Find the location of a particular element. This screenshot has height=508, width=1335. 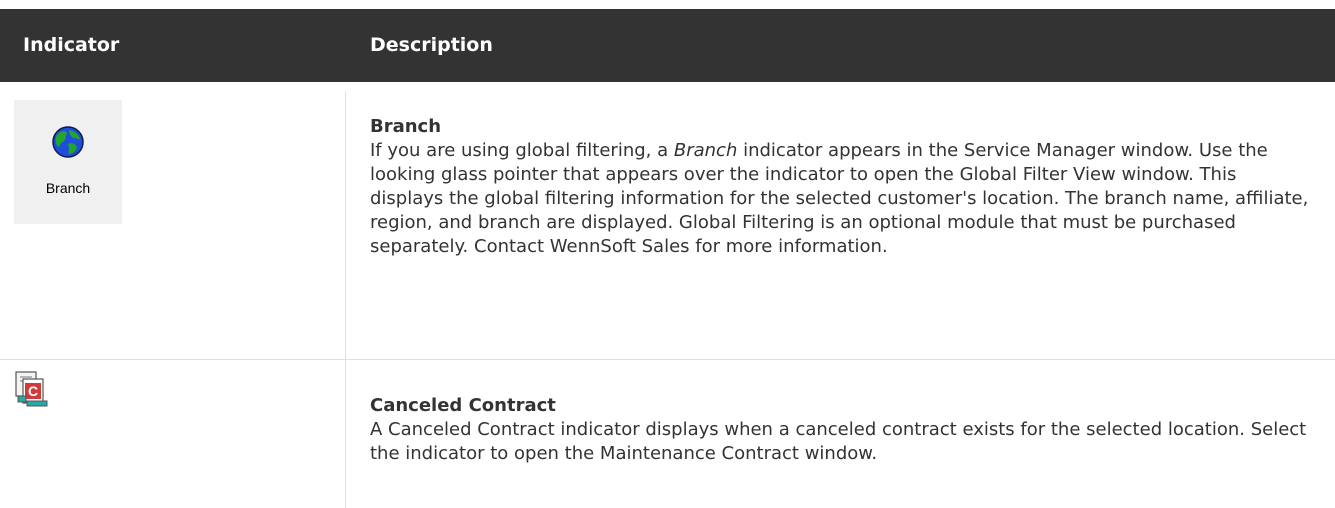

globe-icon is located at coordinates (68, 142).